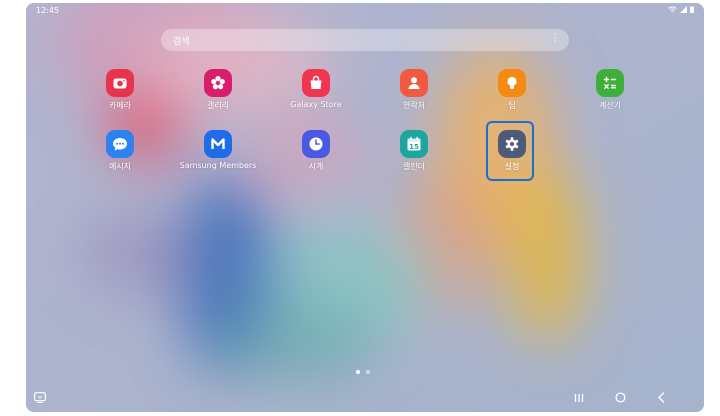  Describe the element at coordinates (414, 105) in the screenshot. I see `app-label: 연락처` at that location.